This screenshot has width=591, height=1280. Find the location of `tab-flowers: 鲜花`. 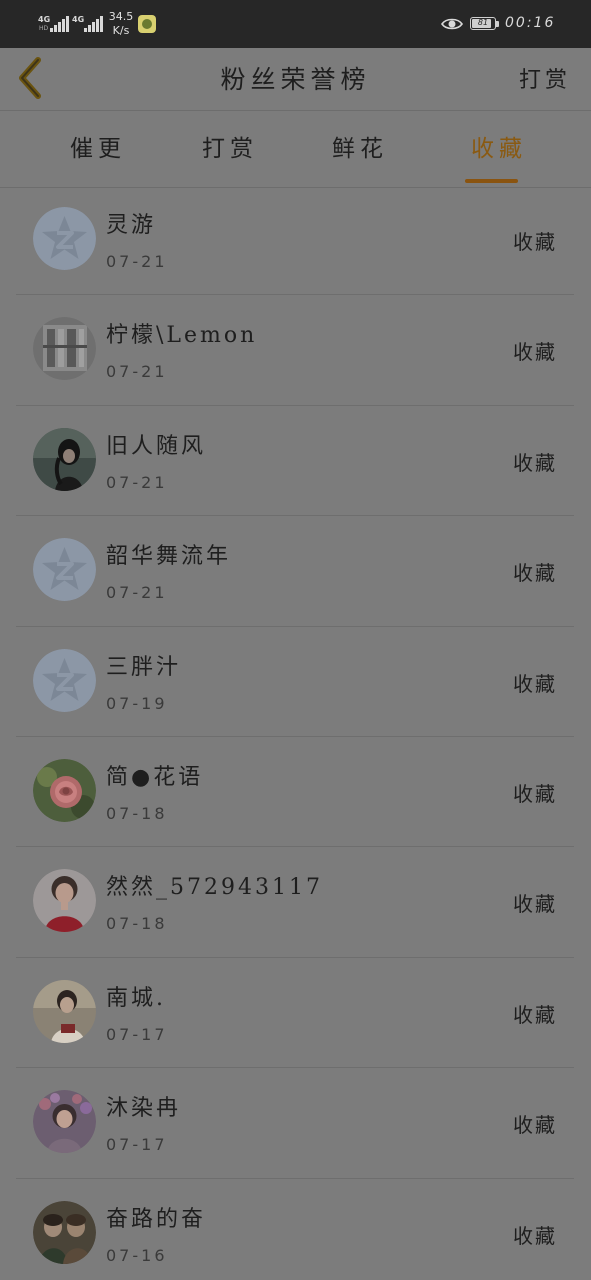

tab-flowers: 鲜花 is located at coordinates (360, 149).